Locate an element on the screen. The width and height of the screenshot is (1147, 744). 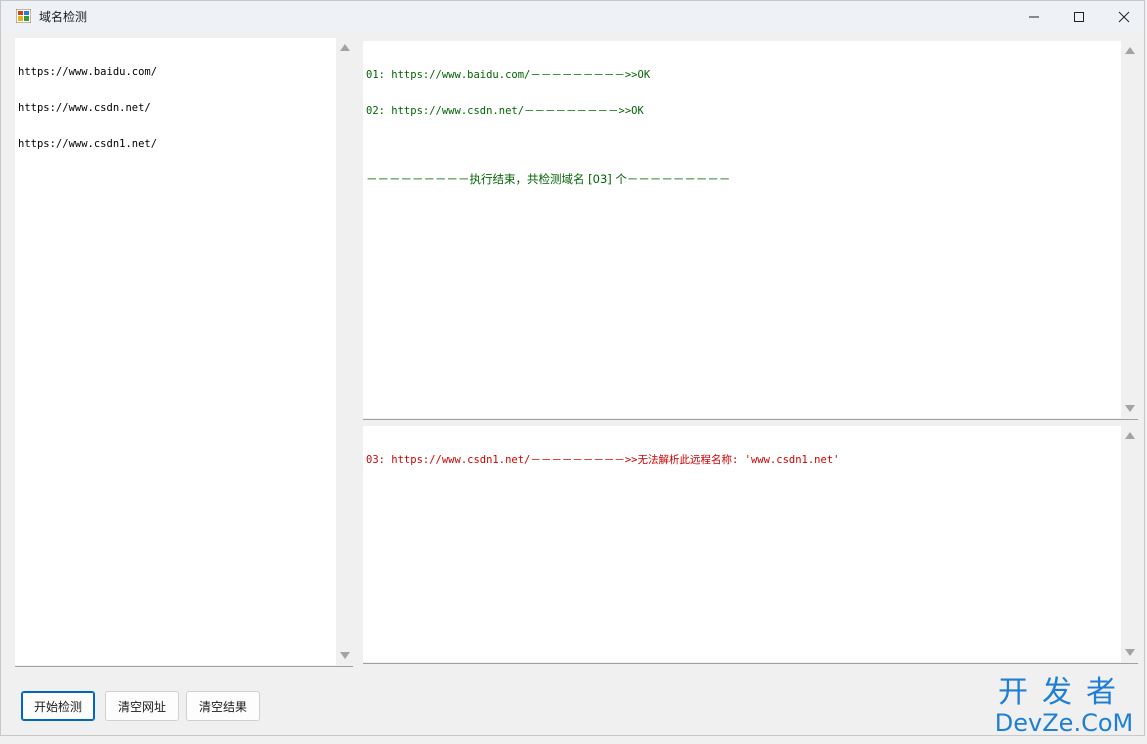
result-line: 01: https://www.baidu.com/－－－－－－－－－>>OK is located at coordinates (508, 75).